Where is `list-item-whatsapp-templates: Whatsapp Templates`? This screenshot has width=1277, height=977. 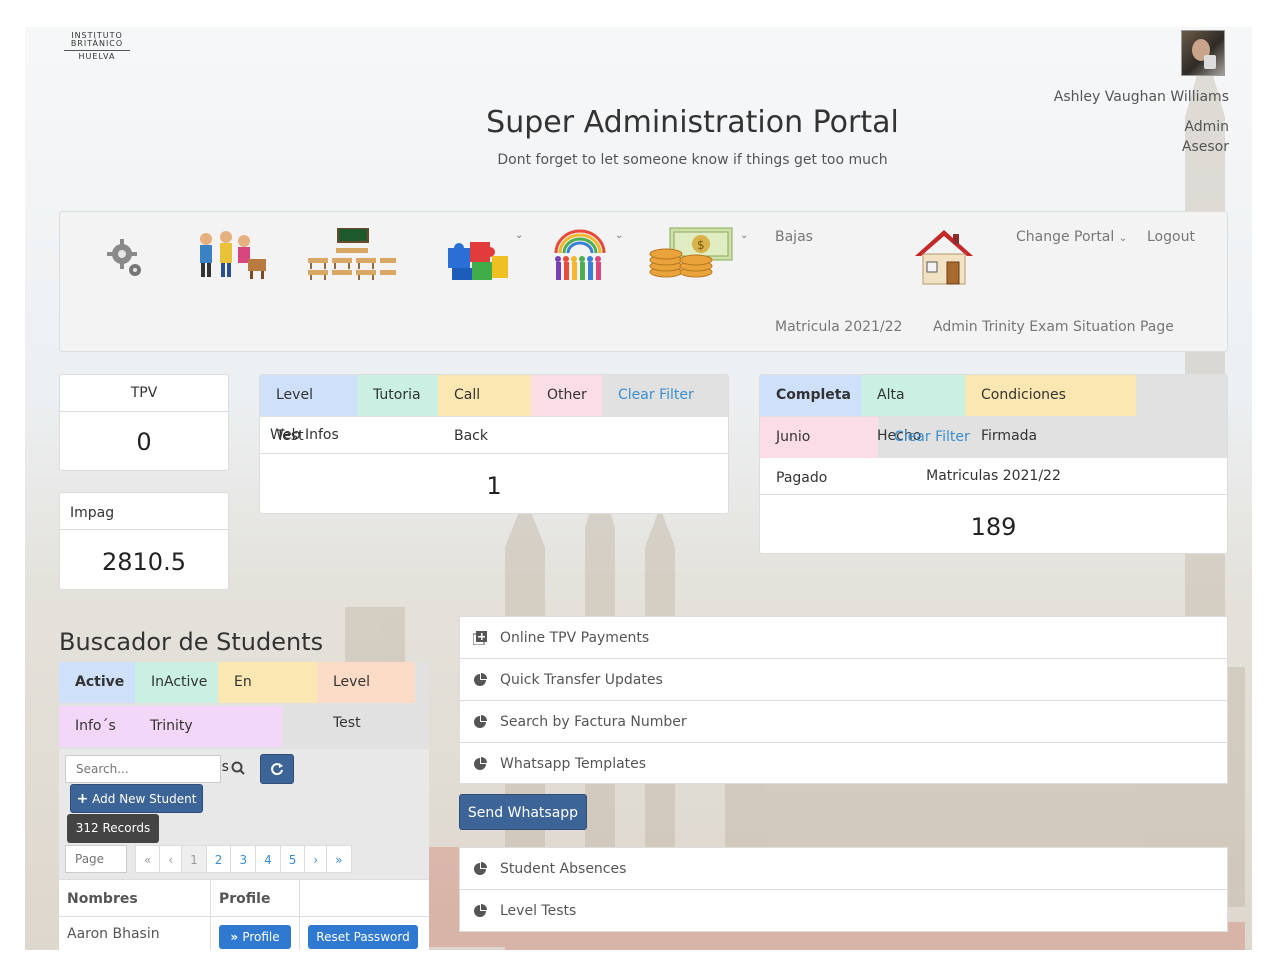
list-item-whatsapp-templates: Whatsapp Templates is located at coordinates (843, 764).